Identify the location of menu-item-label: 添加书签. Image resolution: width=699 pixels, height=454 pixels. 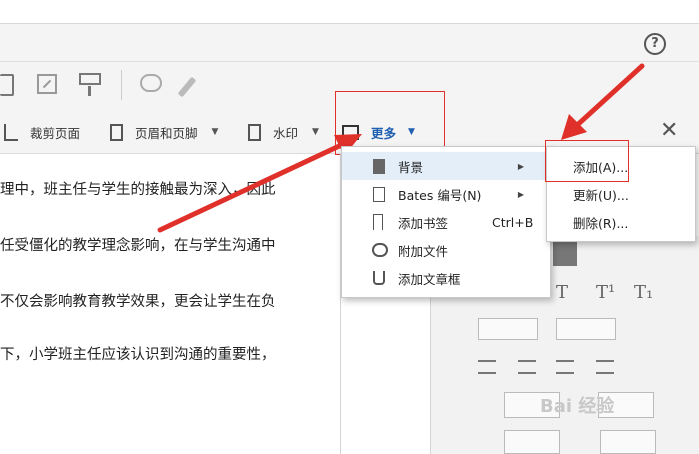
(423, 223).